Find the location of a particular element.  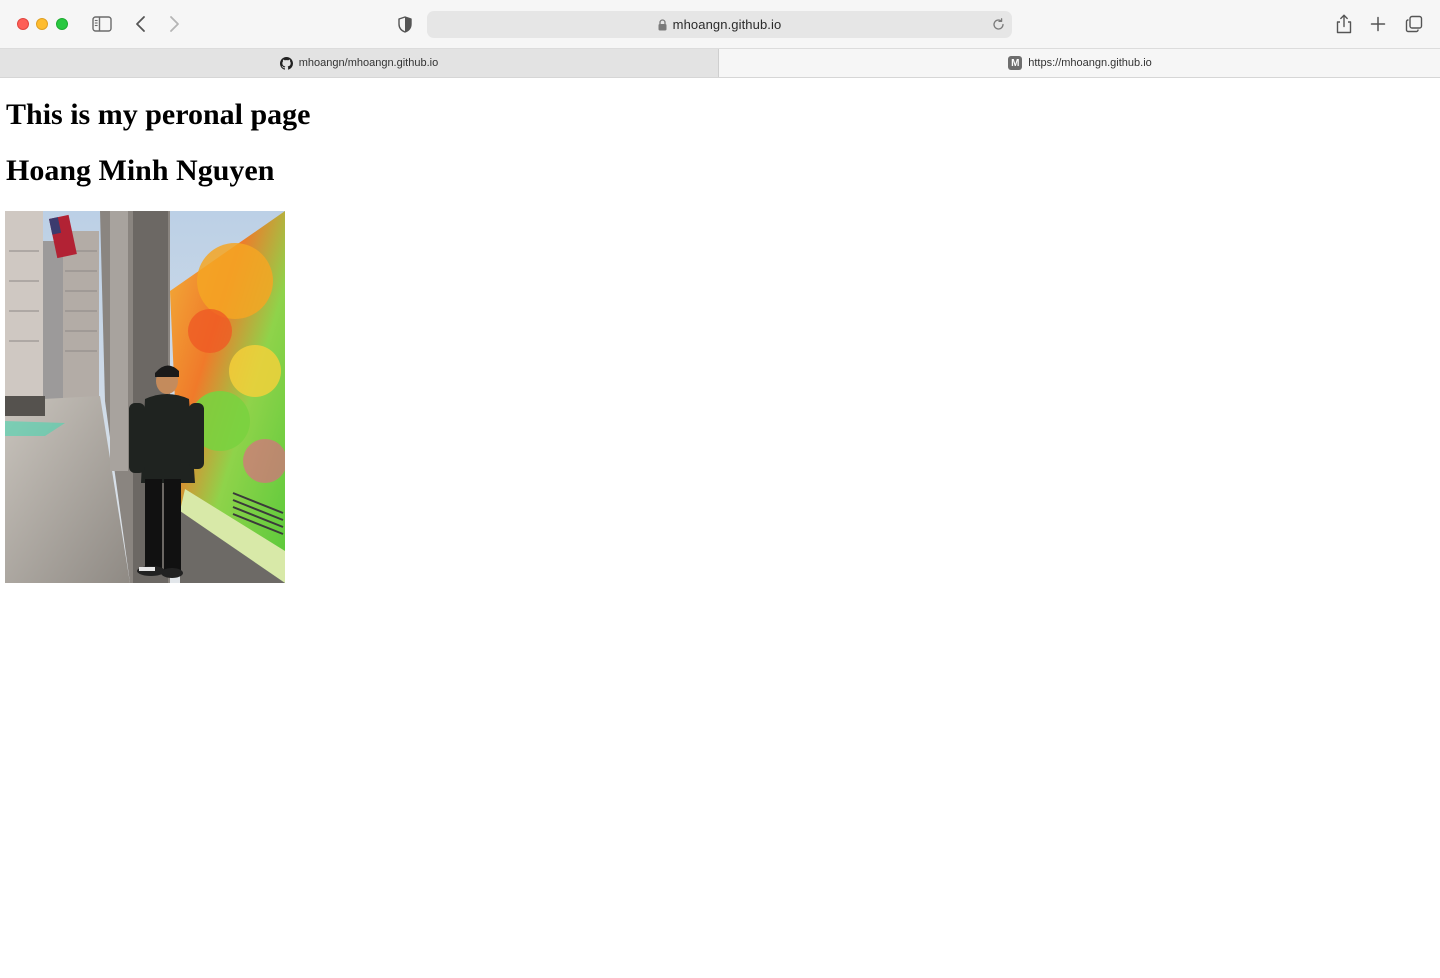

browser-toolbar: mhoangn.github.io is located at coordinates (720, 24).